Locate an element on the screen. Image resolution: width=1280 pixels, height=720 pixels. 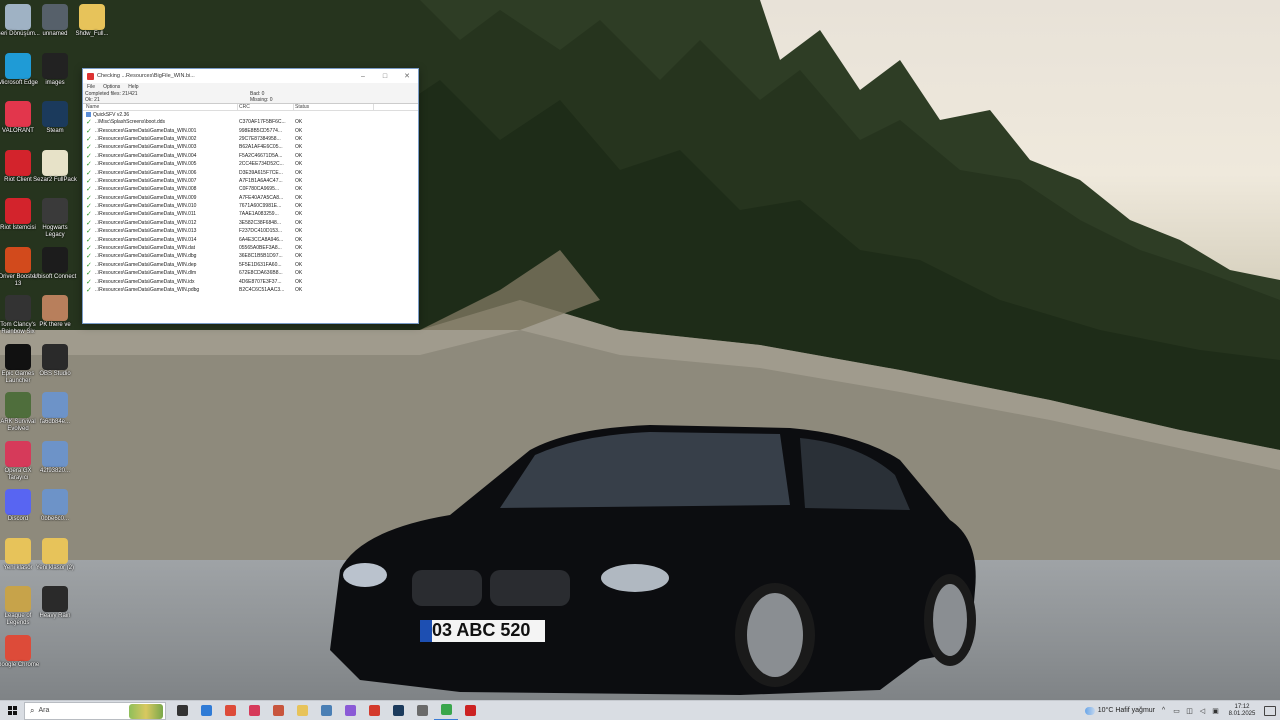
notification-icon is located at coordinates (1270, 710).